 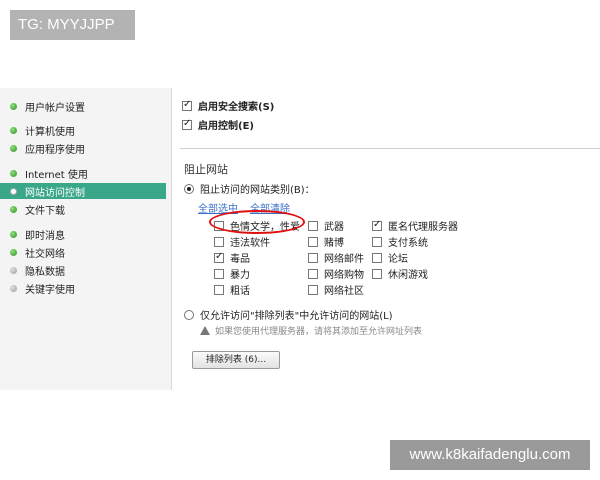 I want to click on sidebar-item-label: 文件下载, so click(x=45, y=211).